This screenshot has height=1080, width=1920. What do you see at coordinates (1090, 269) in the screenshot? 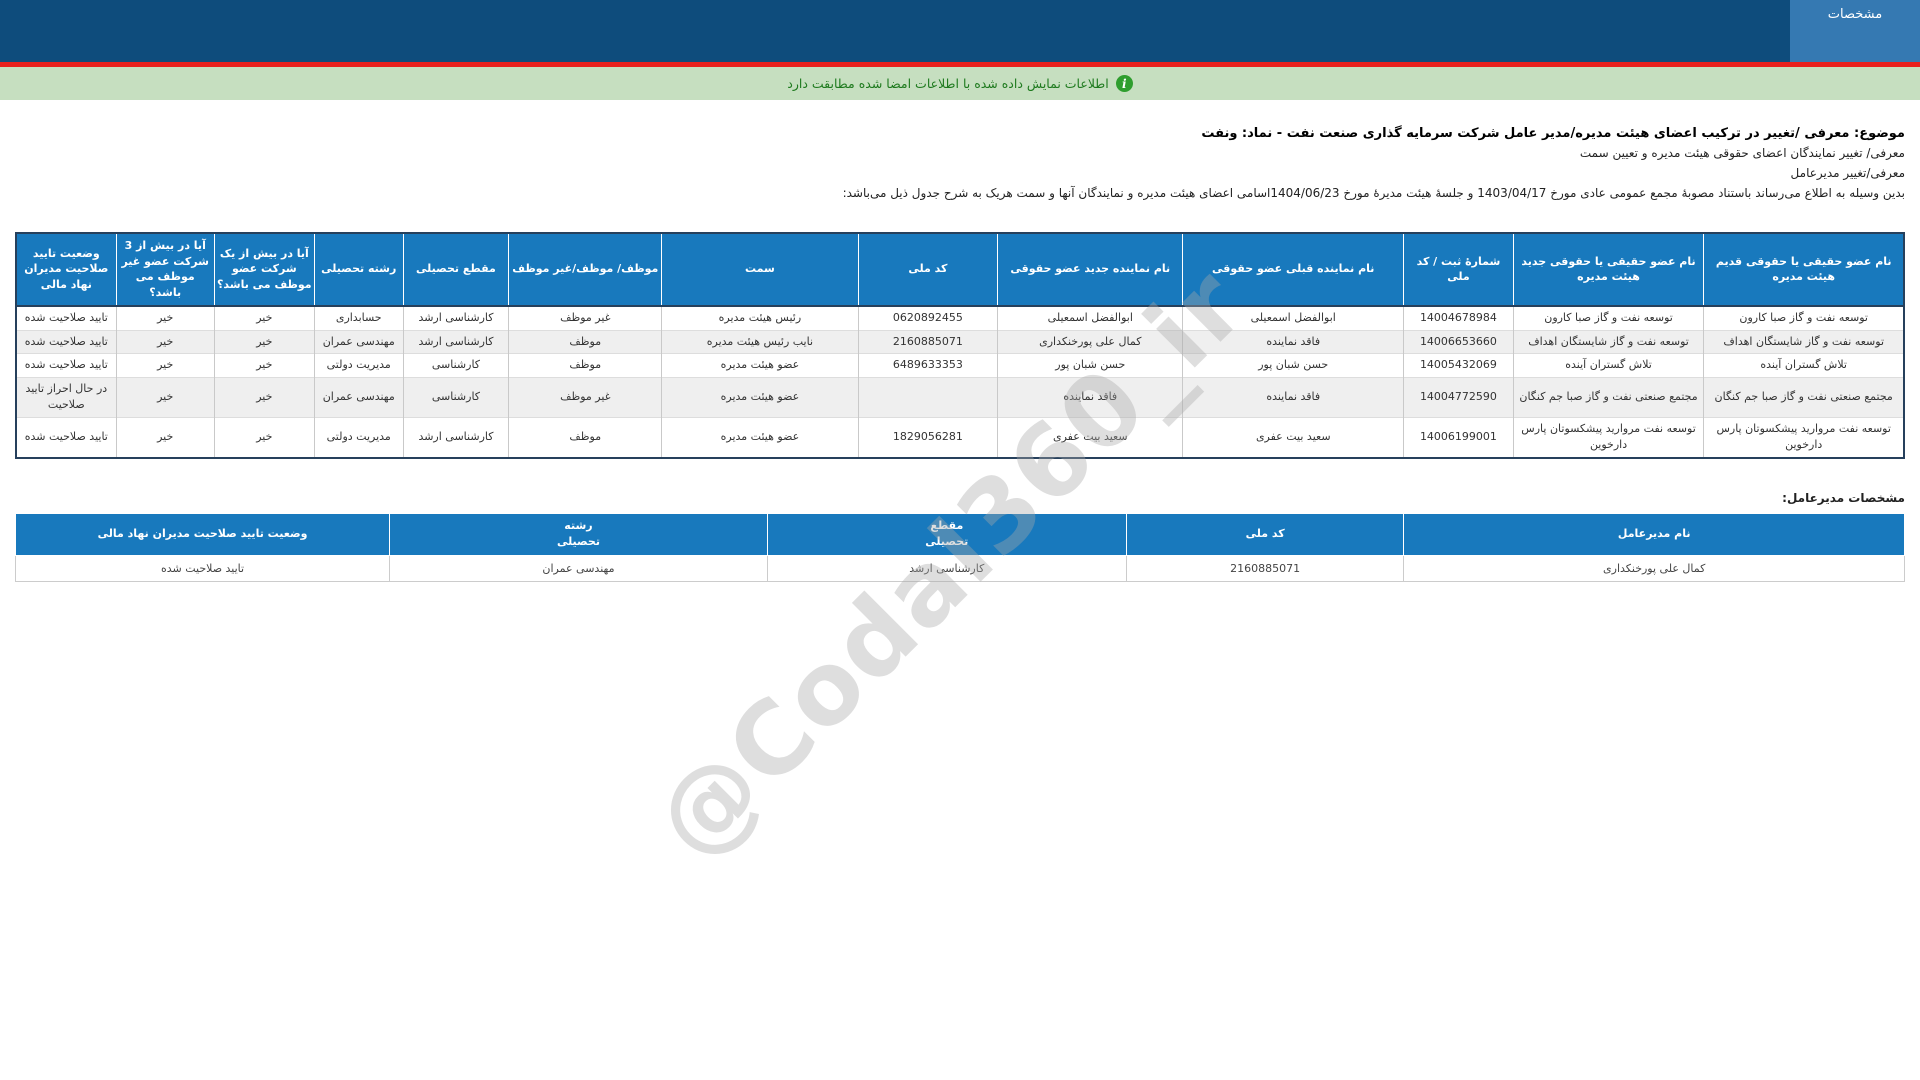
I see `column-header: نام نماینده جدید عضو حقوقی` at bounding box center [1090, 269].